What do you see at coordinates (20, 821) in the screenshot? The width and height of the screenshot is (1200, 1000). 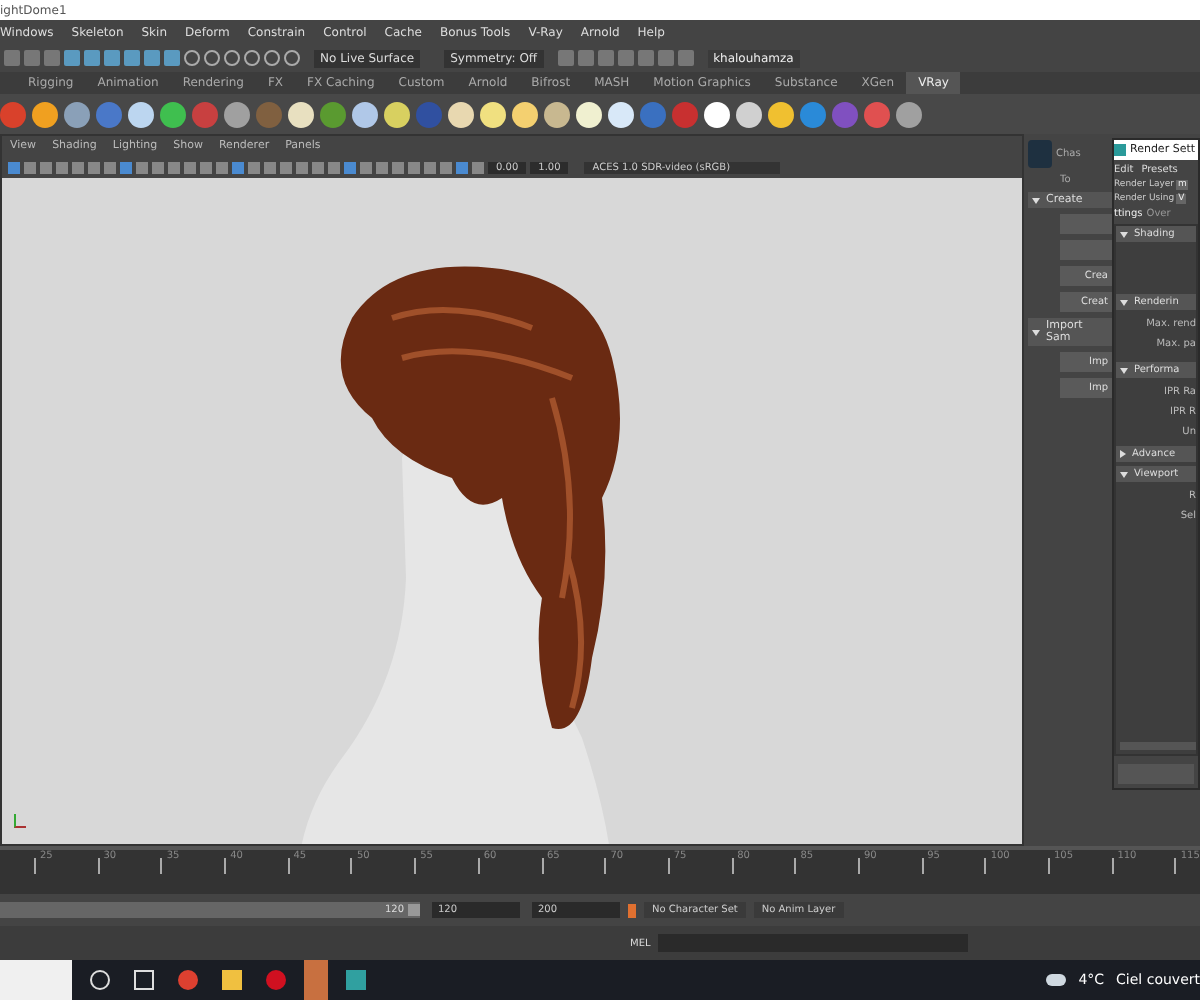 I see `axis-icon` at bounding box center [20, 821].